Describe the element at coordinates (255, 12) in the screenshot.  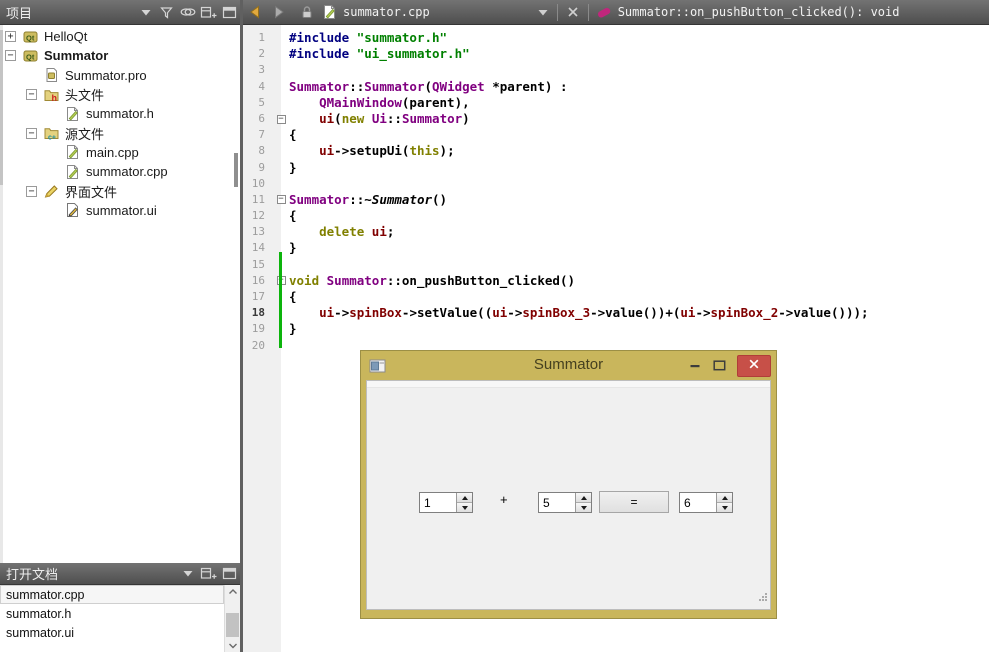
I see `back-icon` at that location.